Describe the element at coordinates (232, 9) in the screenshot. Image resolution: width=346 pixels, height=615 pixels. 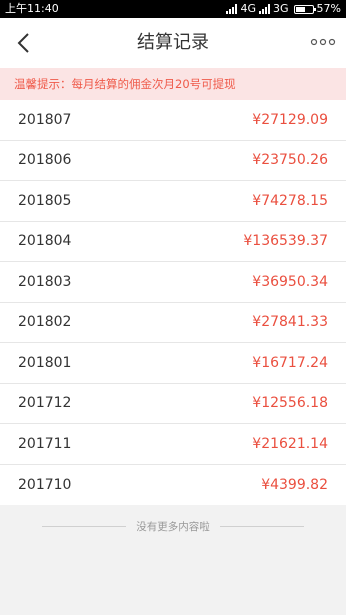
I see `signal-icon` at that location.